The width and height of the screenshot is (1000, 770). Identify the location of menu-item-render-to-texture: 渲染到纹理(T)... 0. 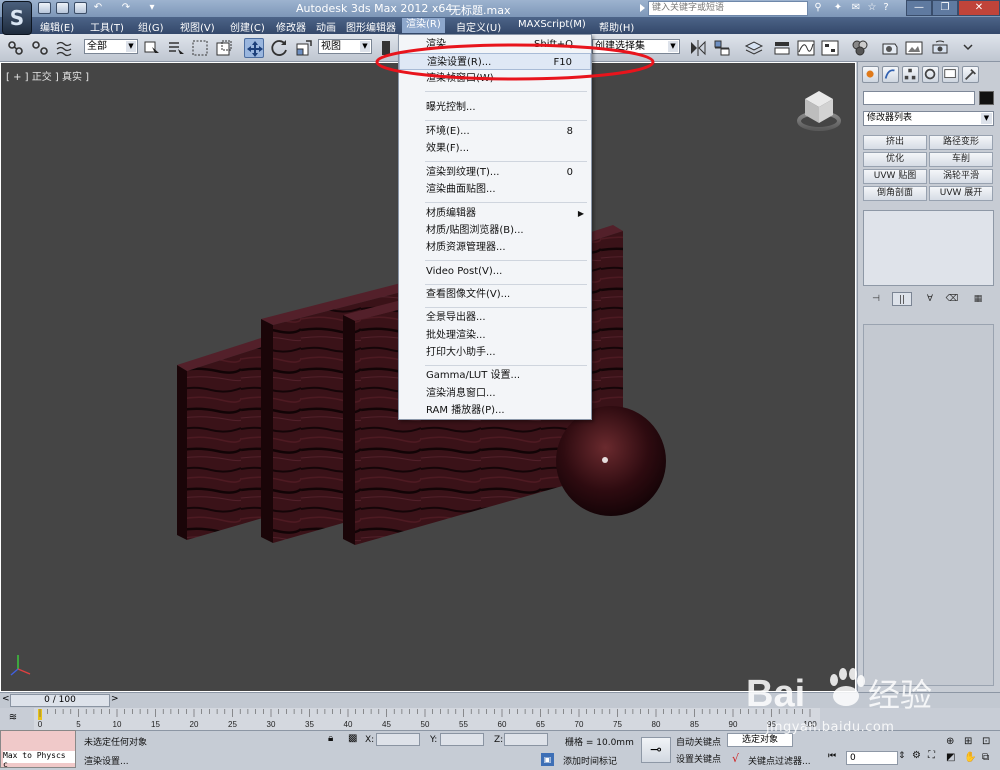
(495, 172).